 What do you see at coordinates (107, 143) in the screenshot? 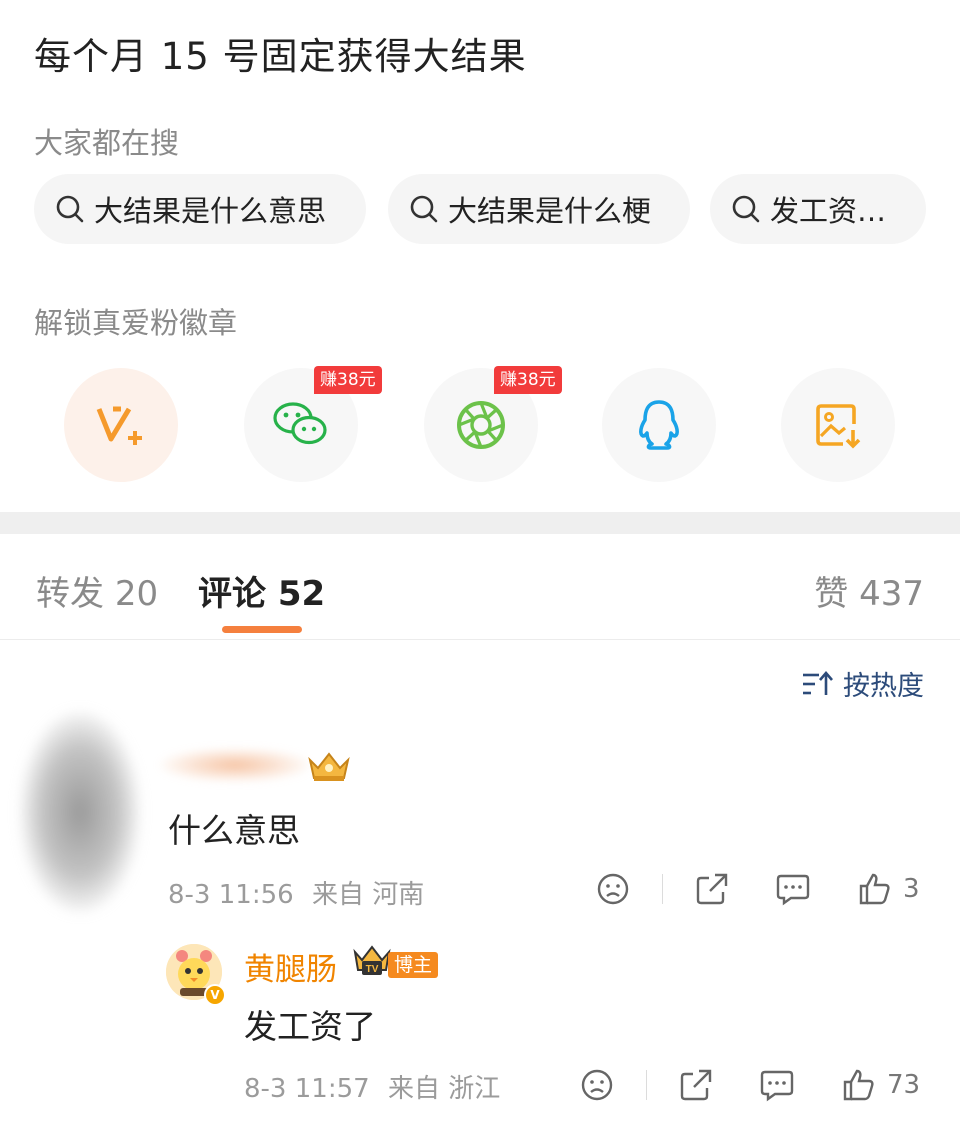
I see `trending-search-label: 大家都在搜` at bounding box center [107, 143].